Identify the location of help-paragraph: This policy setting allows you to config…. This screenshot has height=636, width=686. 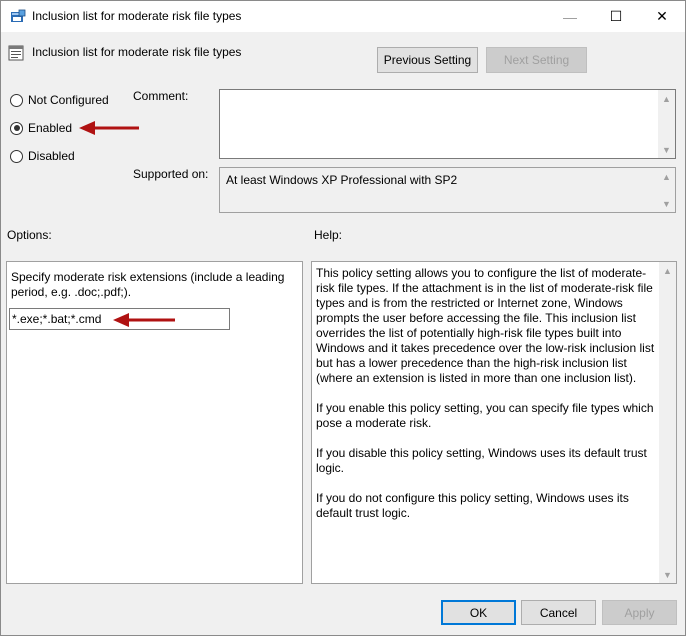
(485, 325).